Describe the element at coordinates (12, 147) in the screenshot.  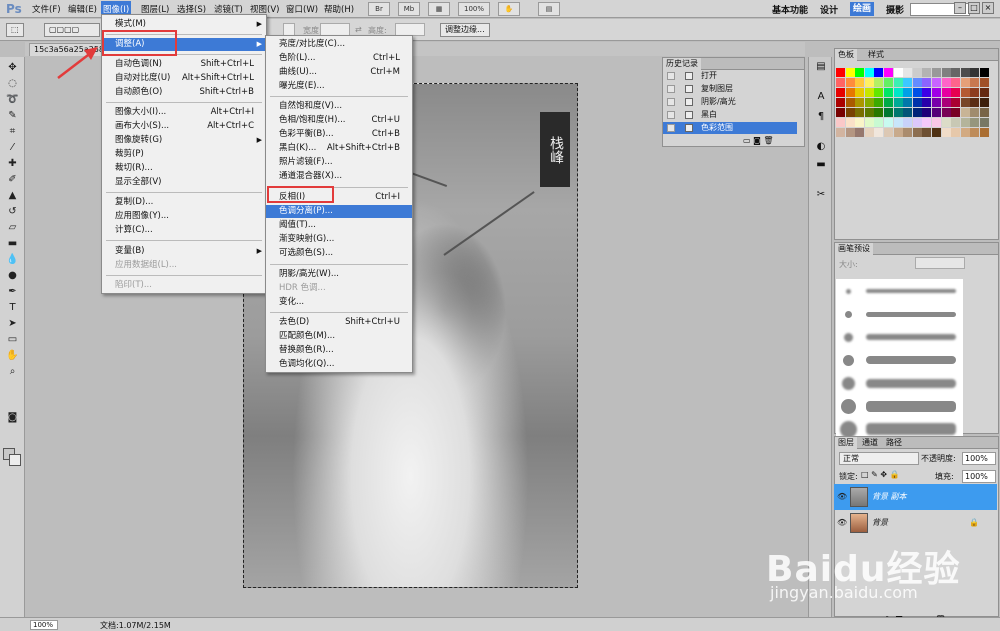
I see `eyedropper-icon: ⁄` at that location.